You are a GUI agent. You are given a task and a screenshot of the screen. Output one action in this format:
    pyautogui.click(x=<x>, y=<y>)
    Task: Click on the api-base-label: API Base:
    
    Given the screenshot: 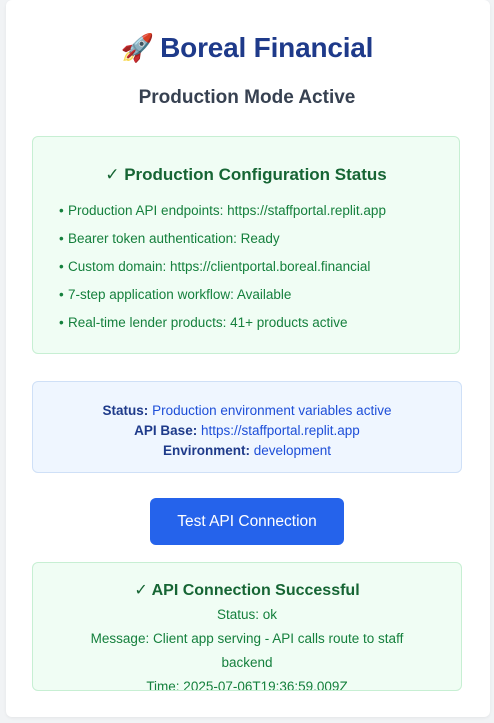 What is the action you would take?
    pyautogui.click(x=166, y=430)
    